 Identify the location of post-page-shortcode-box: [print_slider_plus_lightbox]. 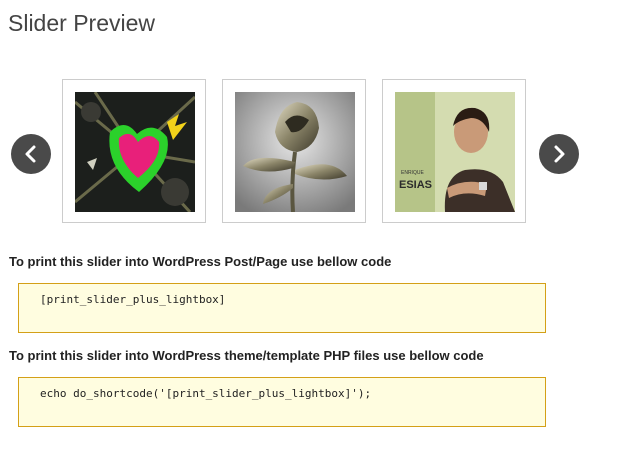
(282, 308).